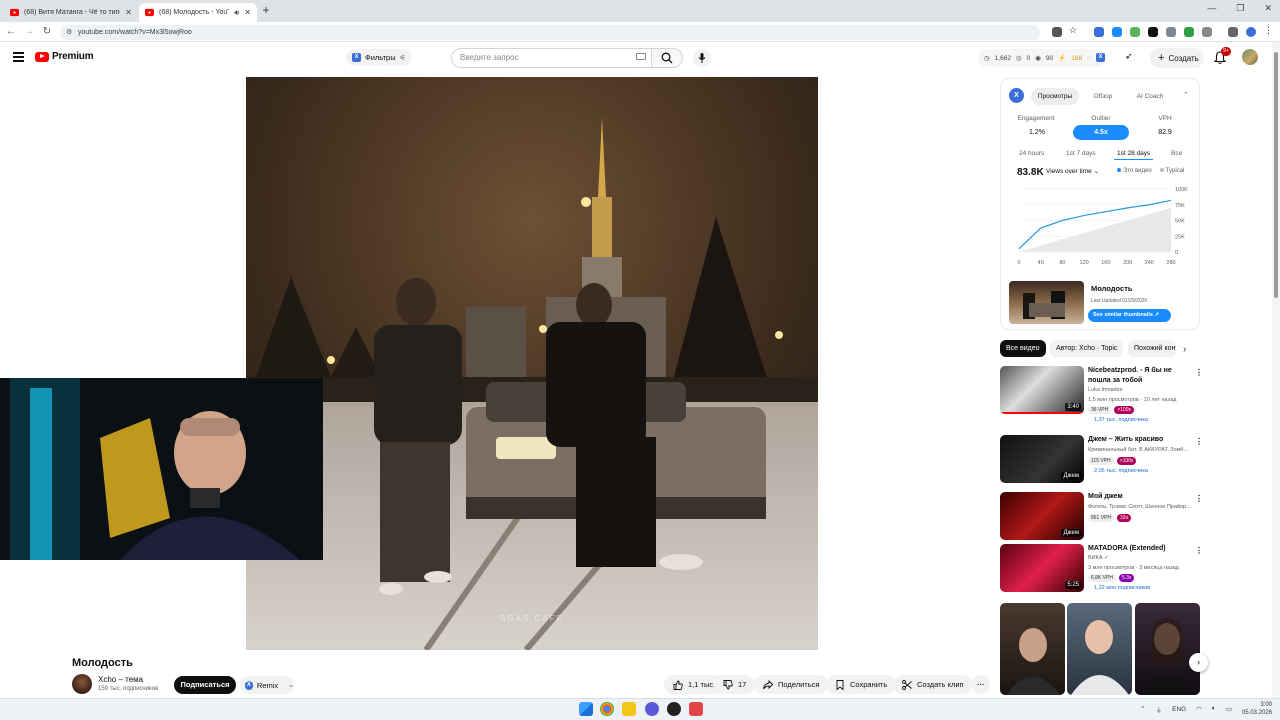 The image size is (1280, 720). I want to click on new-tab-button: +, so click(266, 10).